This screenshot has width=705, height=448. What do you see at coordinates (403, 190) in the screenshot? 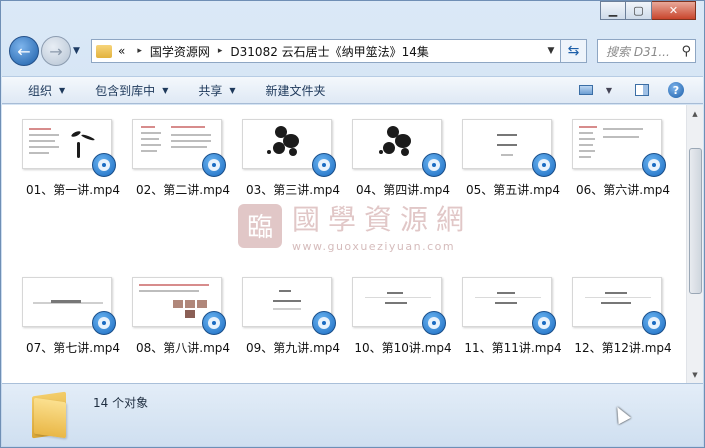
I see `file-name: 04、第四讲.mp4` at bounding box center [403, 190].